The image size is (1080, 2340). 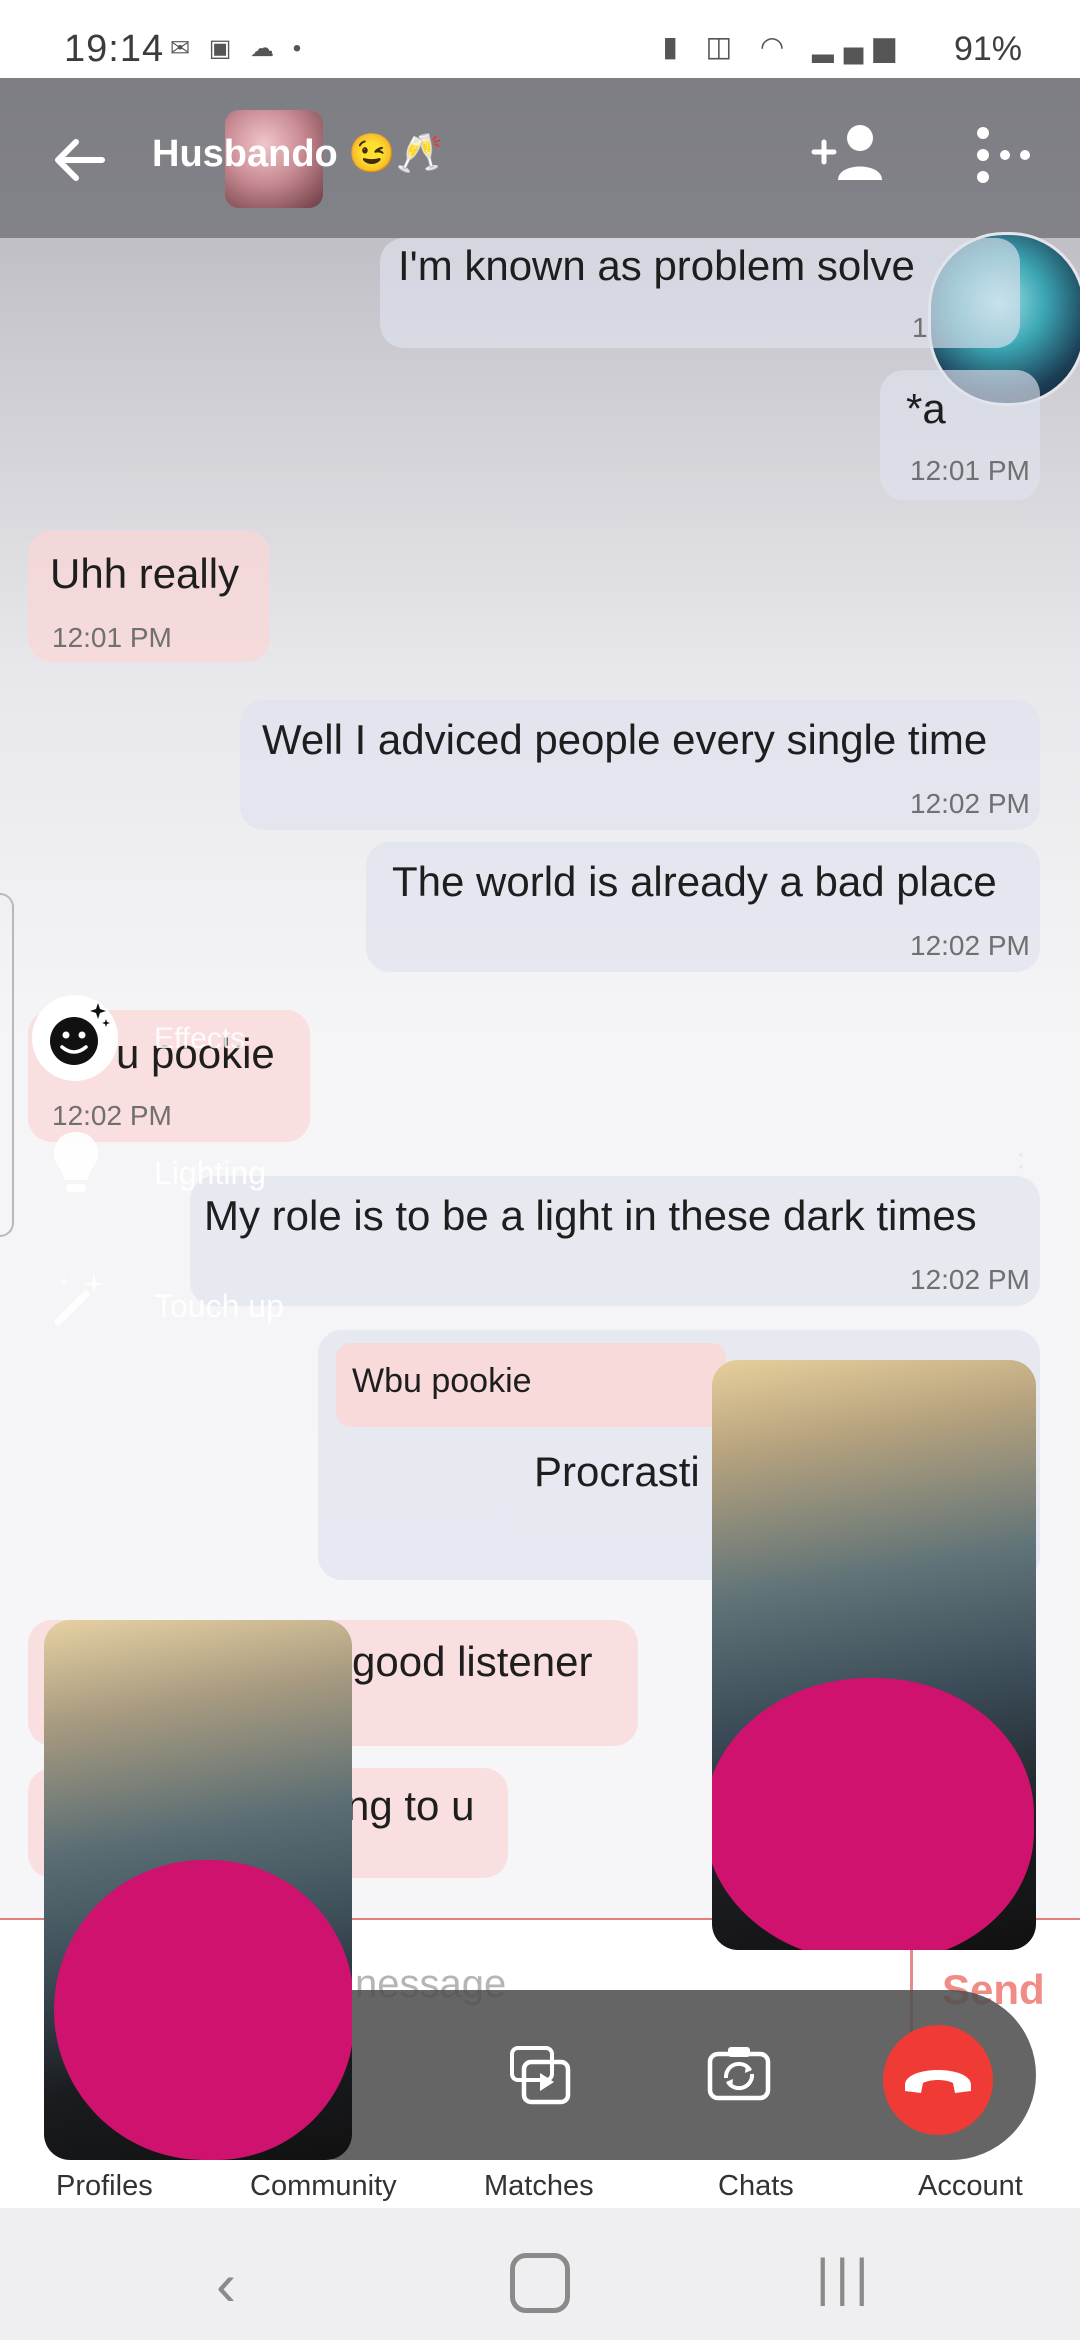 I want to click on status-time: 19:14, so click(x=114, y=49).